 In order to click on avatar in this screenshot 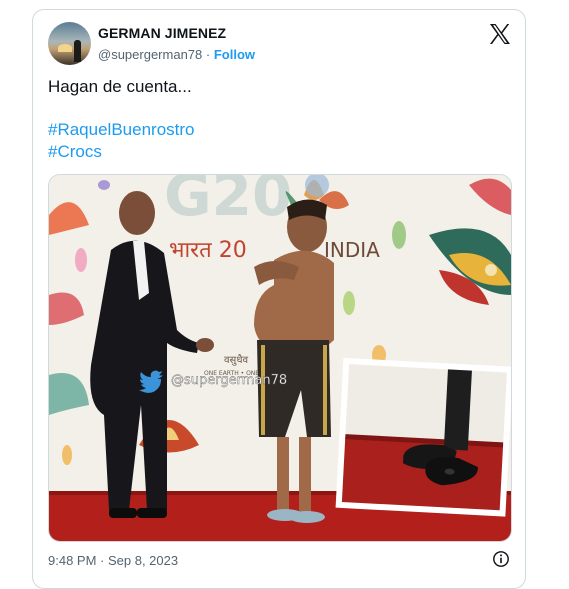, I will do `click(69, 43)`.